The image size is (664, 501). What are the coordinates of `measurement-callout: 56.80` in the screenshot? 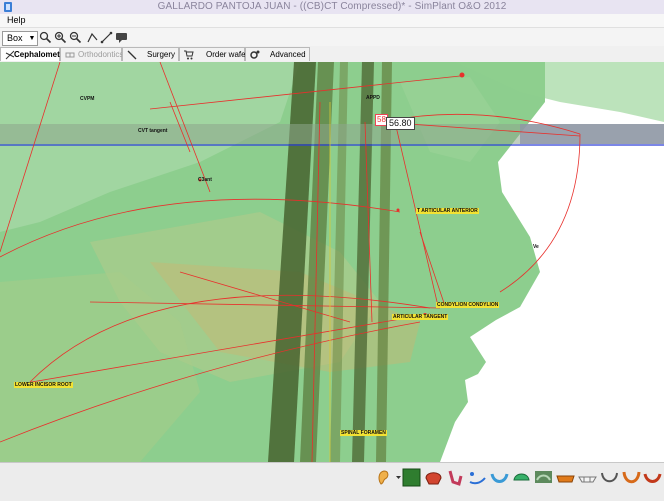 It's located at (400, 123).